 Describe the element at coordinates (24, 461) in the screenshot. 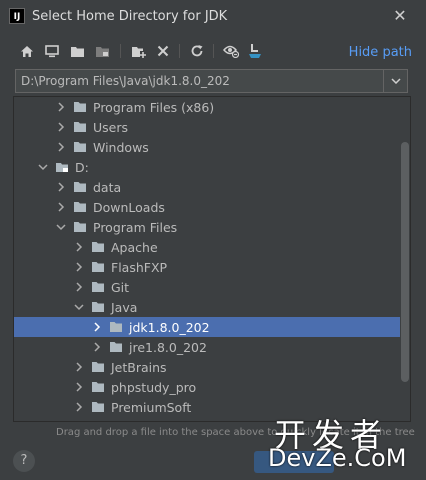

I see `help-button: ?` at that location.